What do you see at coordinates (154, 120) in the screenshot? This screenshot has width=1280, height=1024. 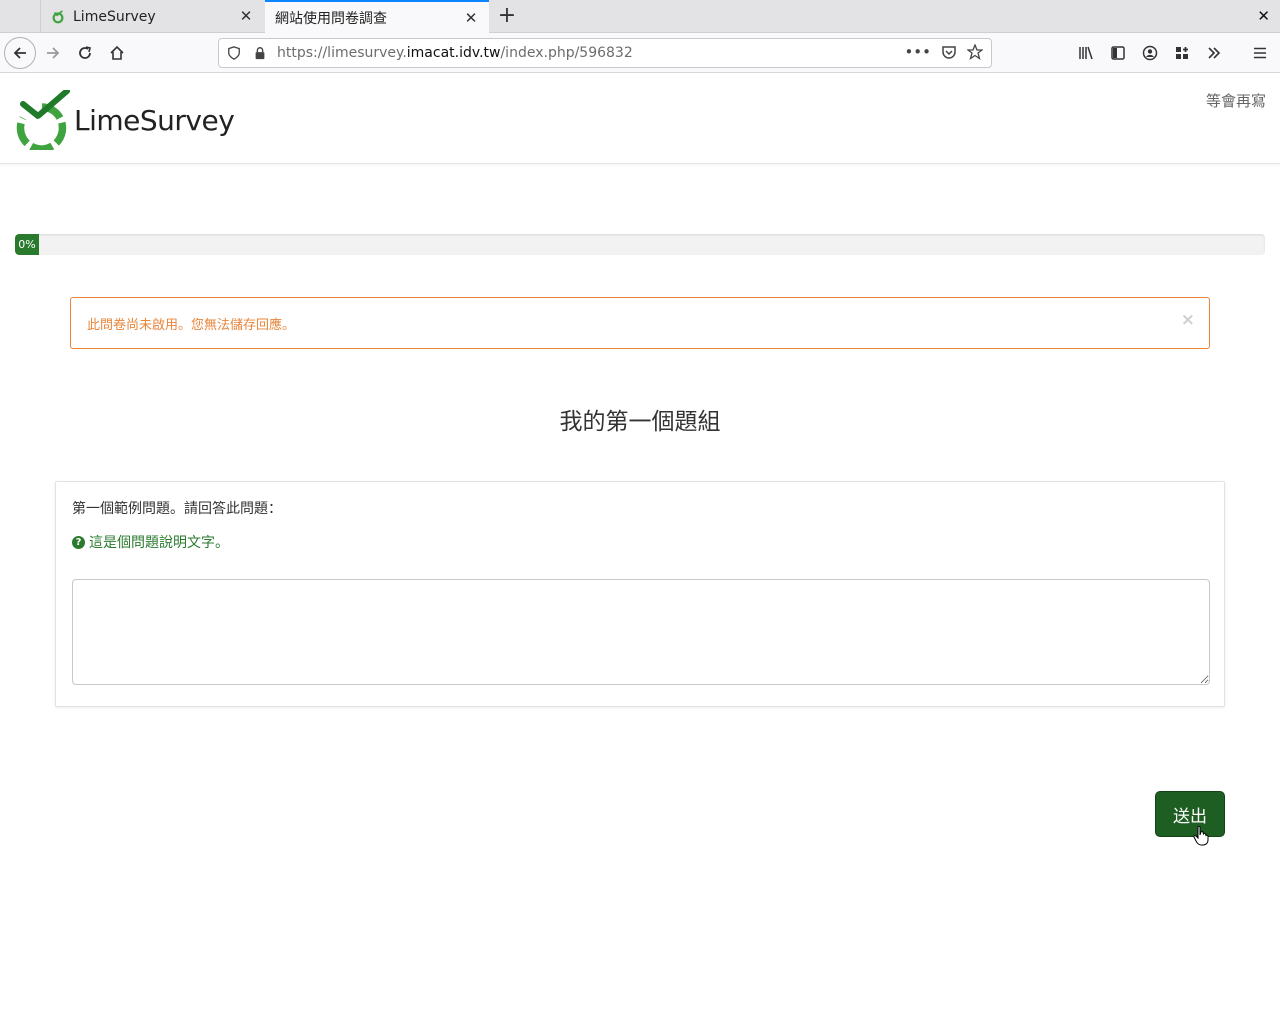 I see `logo-text: LimeSurvey` at bounding box center [154, 120].